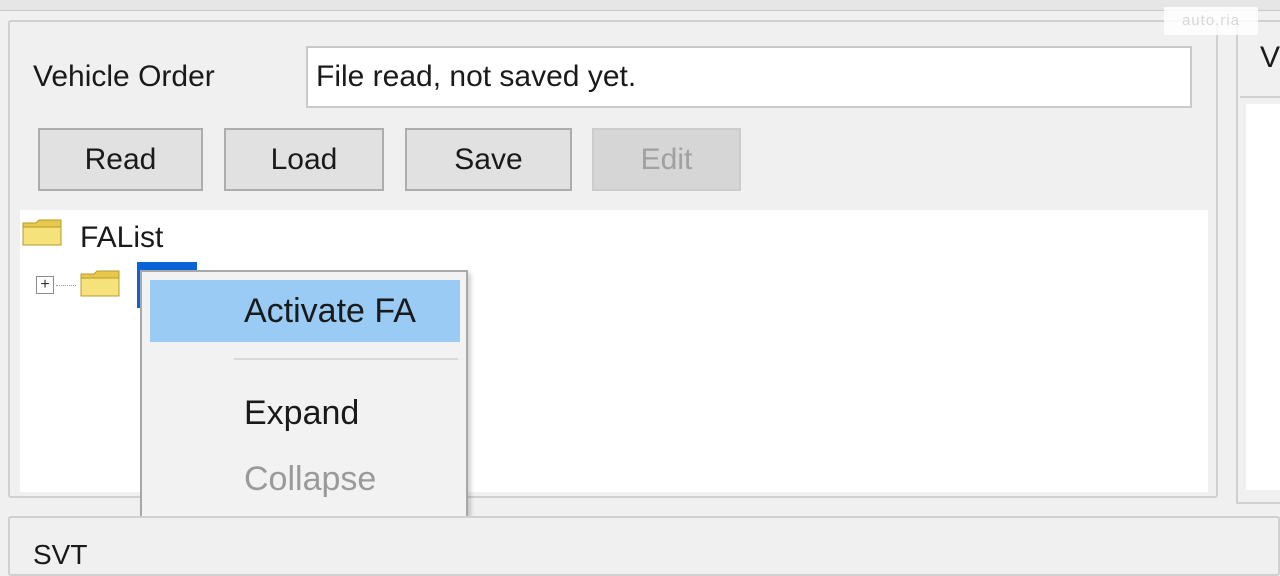 The image size is (1280, 576). What do you see at coordinates (66, 285) in the screenshot?
I see `tree-connector` at bounding box center [66, 285].